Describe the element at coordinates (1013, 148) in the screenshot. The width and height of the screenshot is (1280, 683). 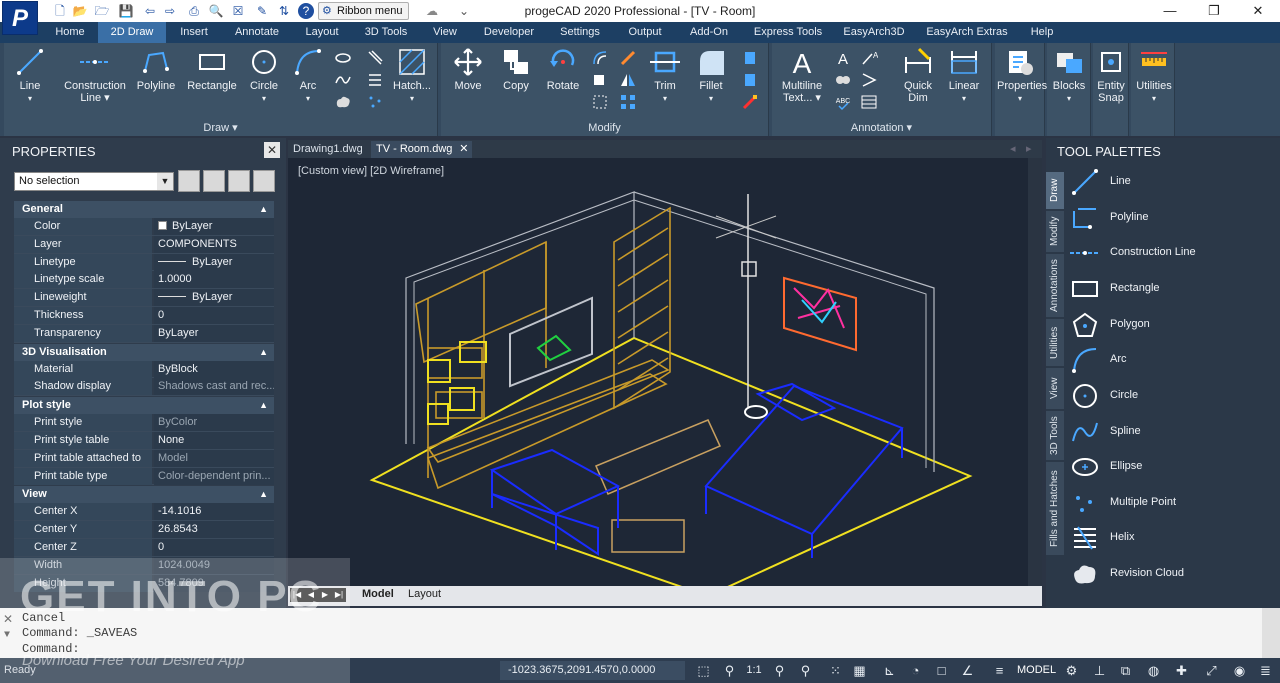
I see `tab-scroll-left-icon: ◂` at that location.